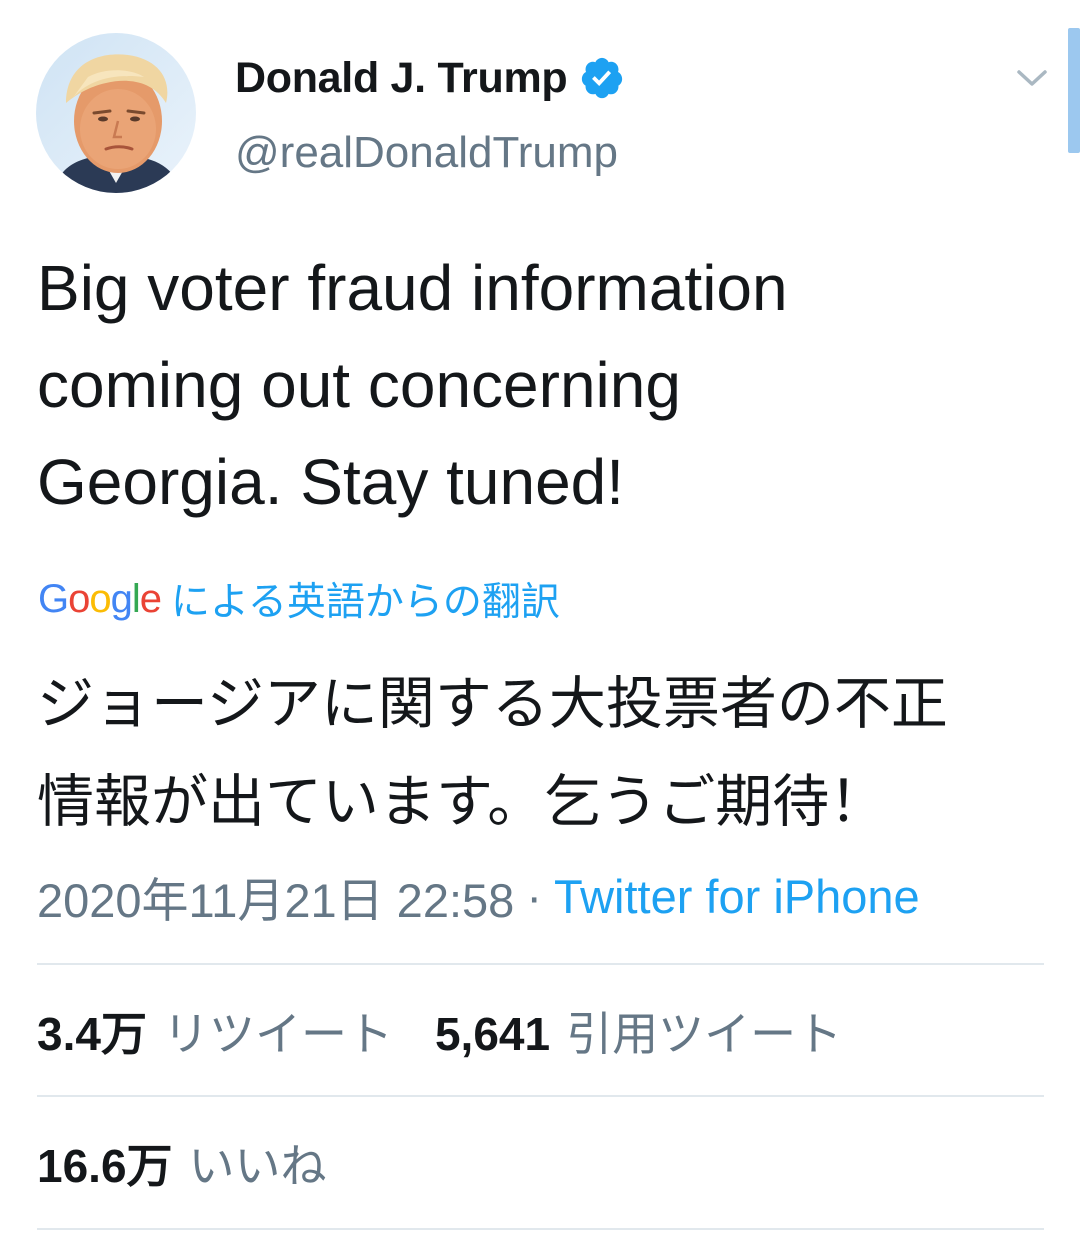  Describe the element at coordinates (1032, 78) in the screenshot. I see `chevron-down-icon` at that location.